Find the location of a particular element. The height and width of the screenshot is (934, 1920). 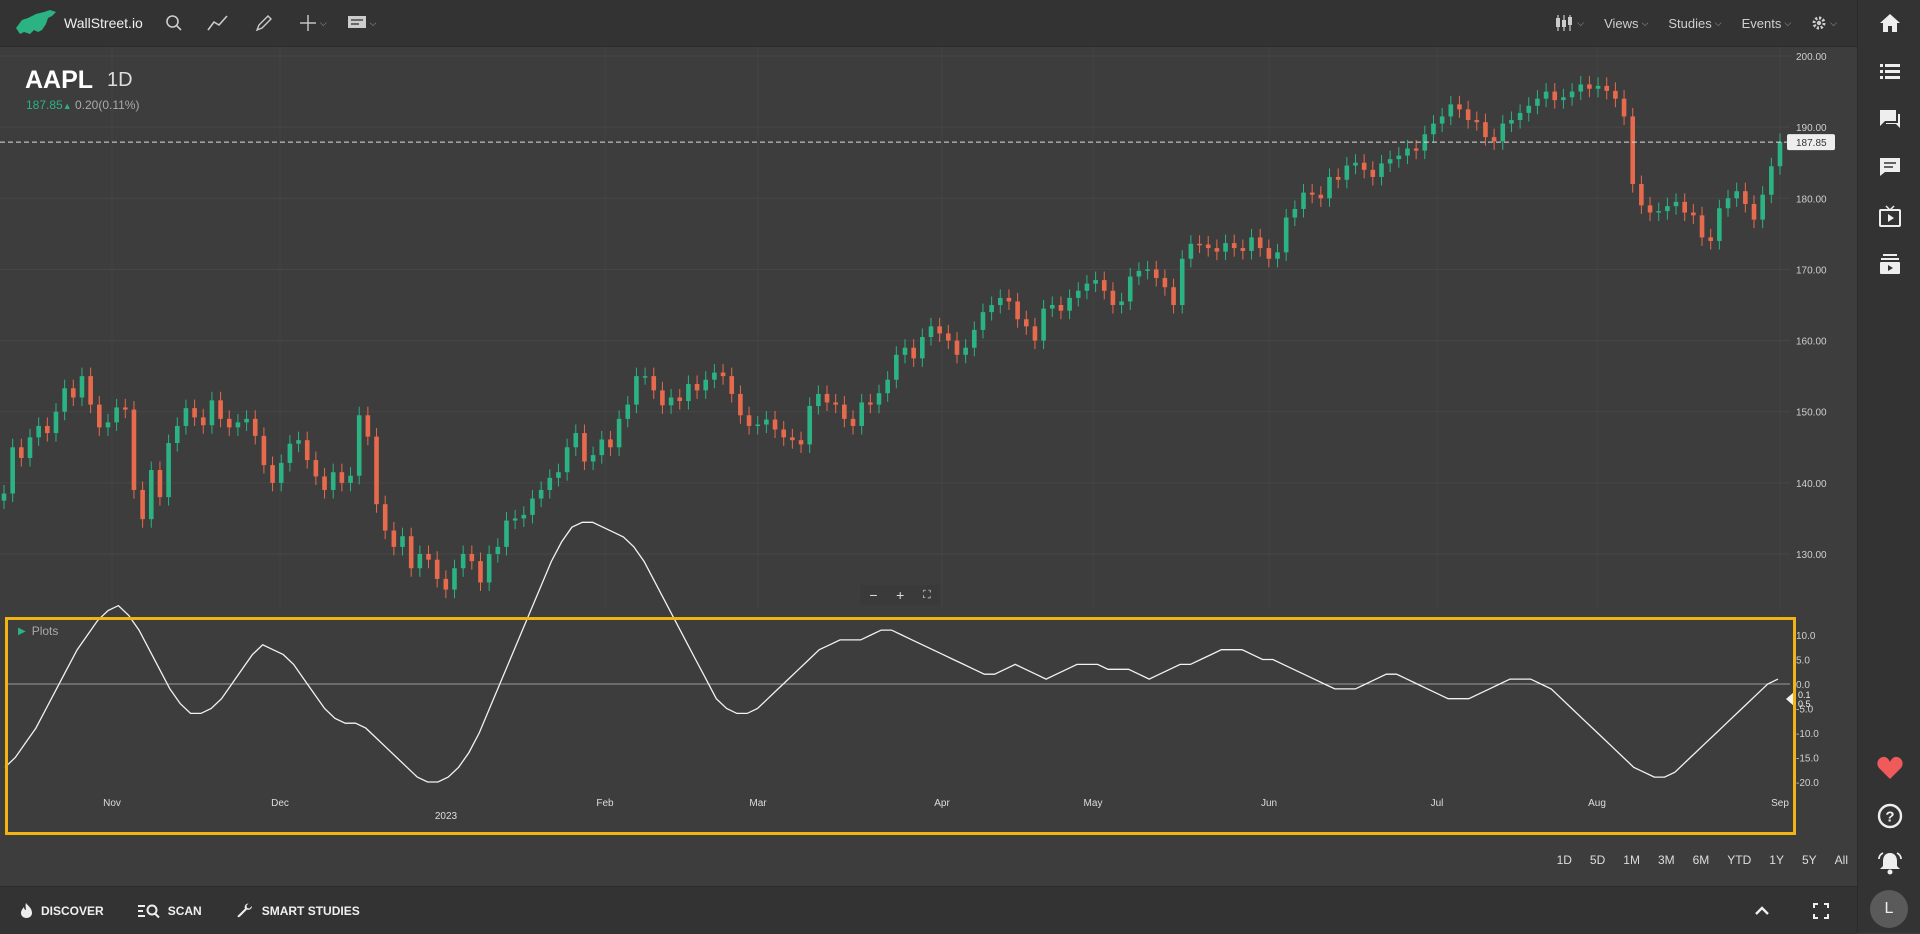

watchlist-button is located at coordinates (1889, 71).